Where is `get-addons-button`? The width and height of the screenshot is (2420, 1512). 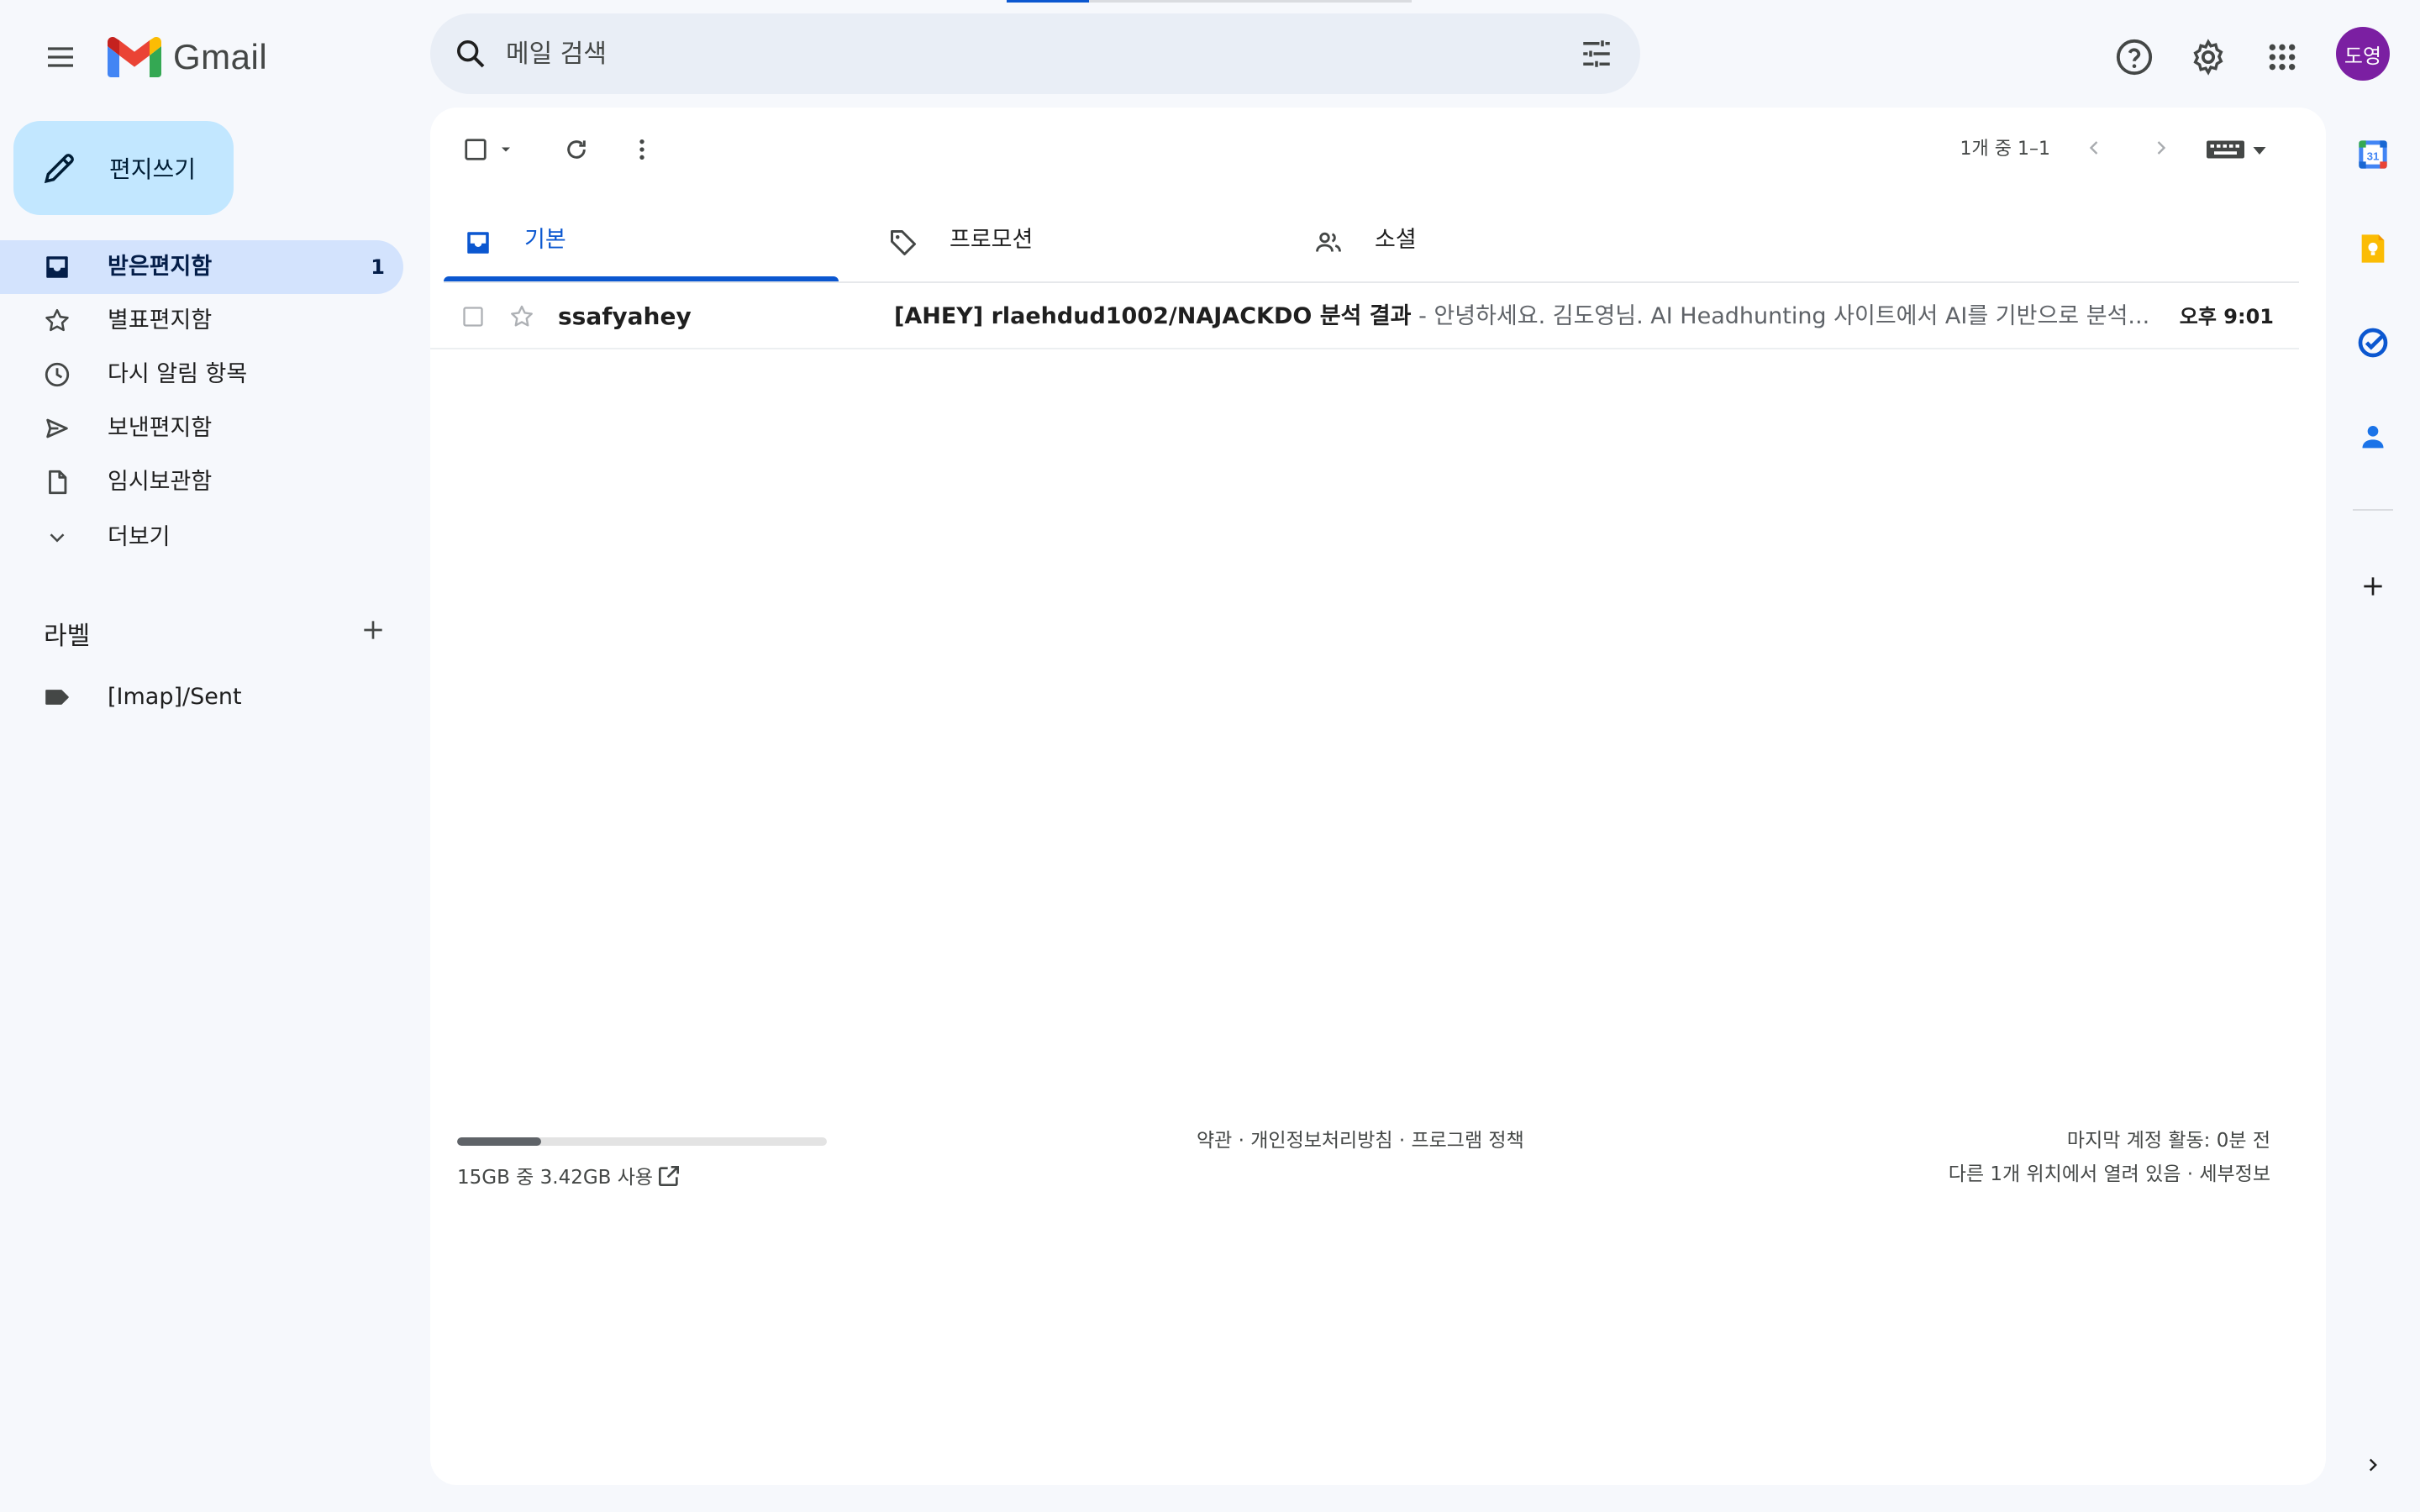
get-addons-button is located at coordinates (2373, 586).